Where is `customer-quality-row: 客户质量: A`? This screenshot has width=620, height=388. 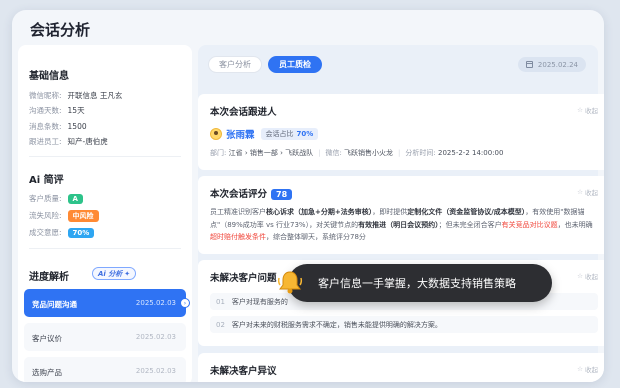 customer-quality-row: 客户质量: A is located at coordinates (56, 198).